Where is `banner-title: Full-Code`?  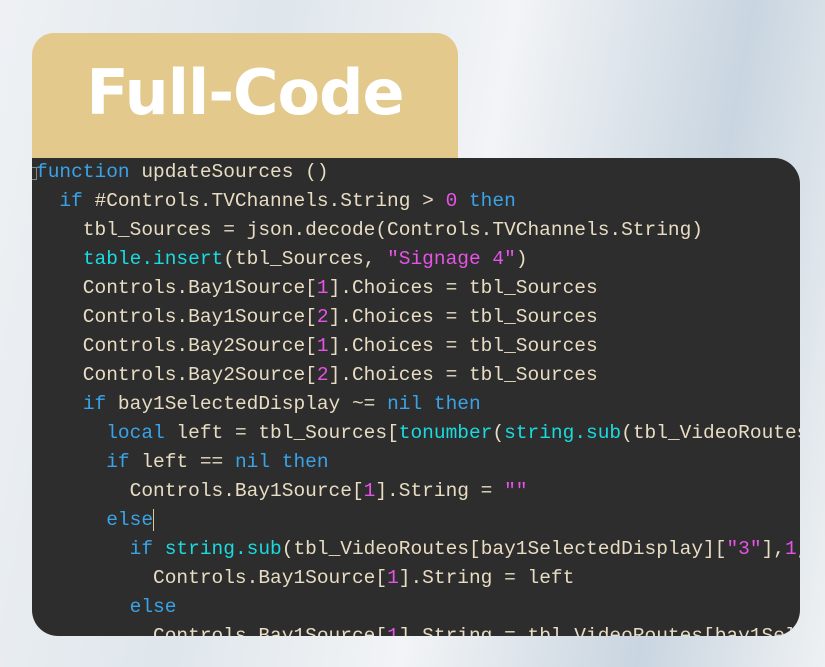 banner-title: Full-Code is located at coordinates (245, 92).